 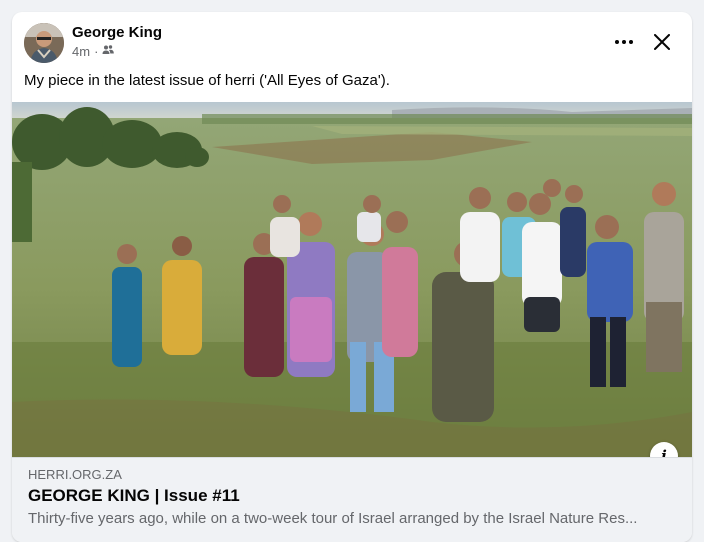 I want to click on more-options-button, so click(x=624, y=42).